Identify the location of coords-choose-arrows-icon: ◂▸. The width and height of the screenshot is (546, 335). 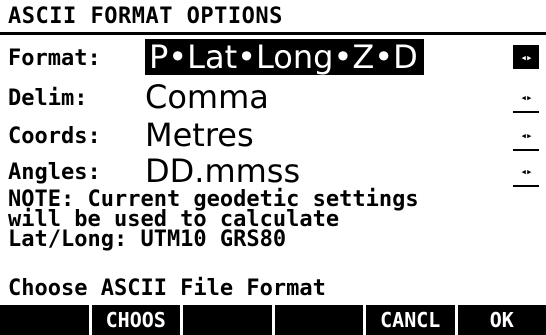
(526, 135).